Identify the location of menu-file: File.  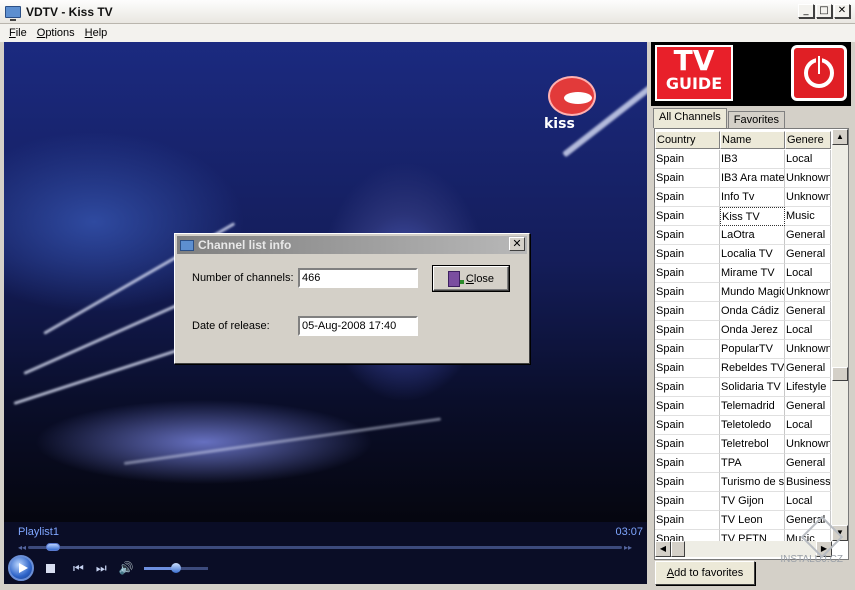
(18, 33).